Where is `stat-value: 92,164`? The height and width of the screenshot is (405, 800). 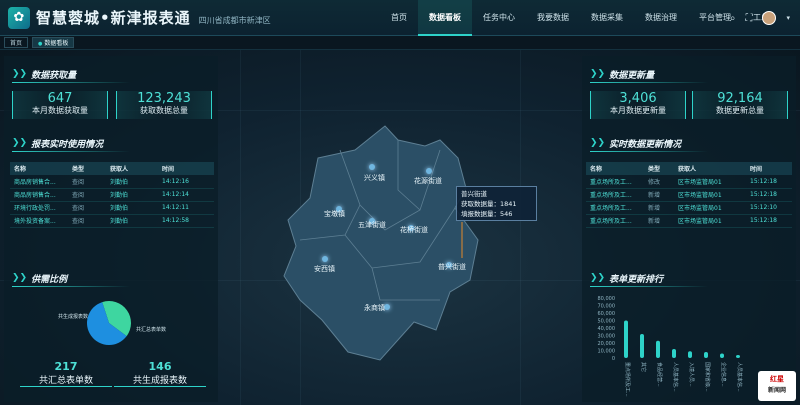
stat-value: 92,164 is located at coordinates (740, 98).